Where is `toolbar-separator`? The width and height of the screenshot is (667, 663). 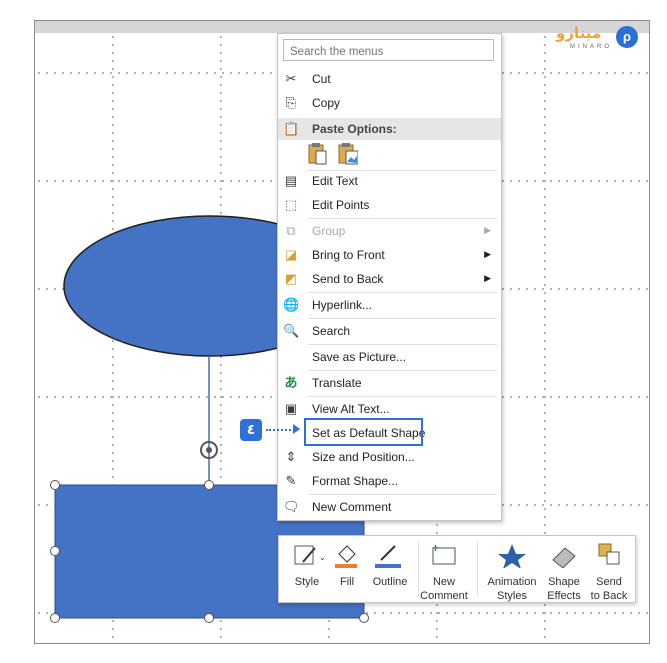
toolbar-separator is located at coordinates (477, 569).